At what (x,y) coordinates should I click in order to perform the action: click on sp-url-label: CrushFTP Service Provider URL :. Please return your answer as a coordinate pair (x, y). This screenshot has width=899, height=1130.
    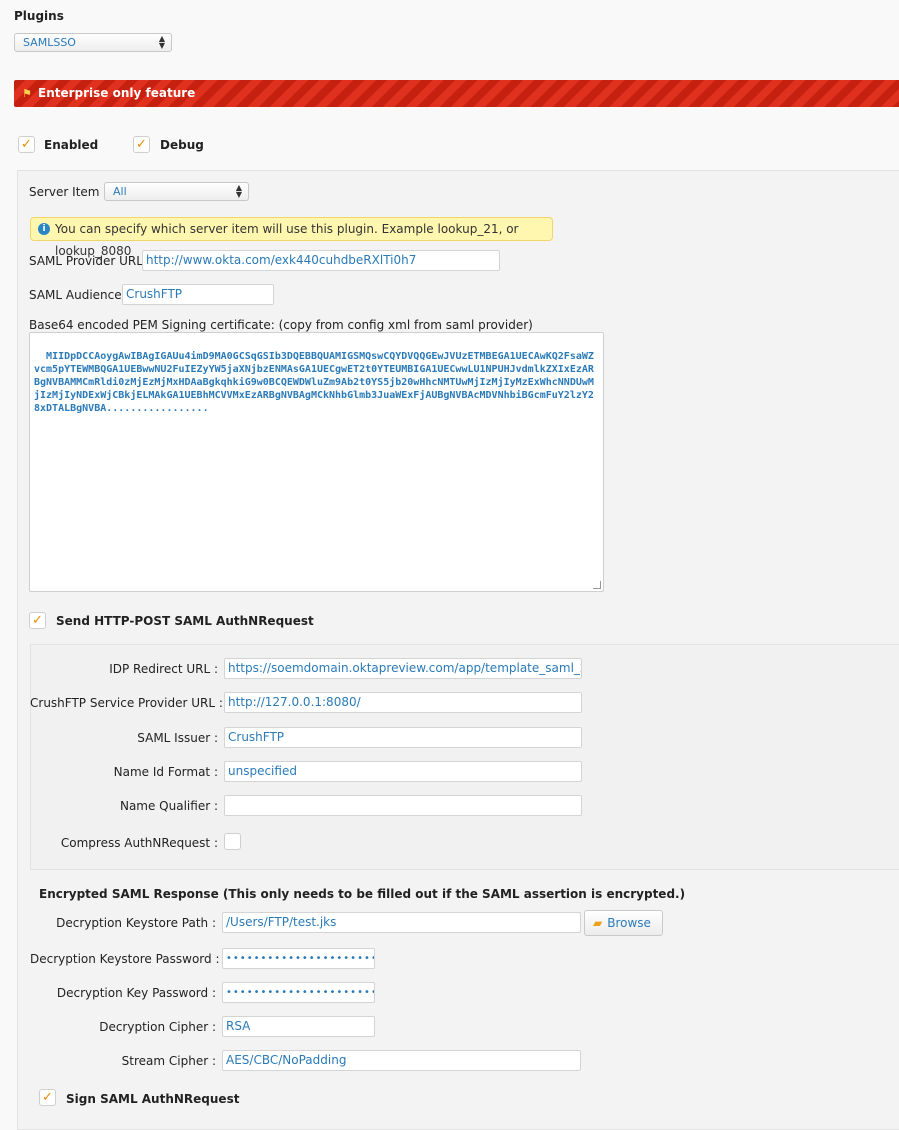
    Looking at the image, I should click on (126, 703).